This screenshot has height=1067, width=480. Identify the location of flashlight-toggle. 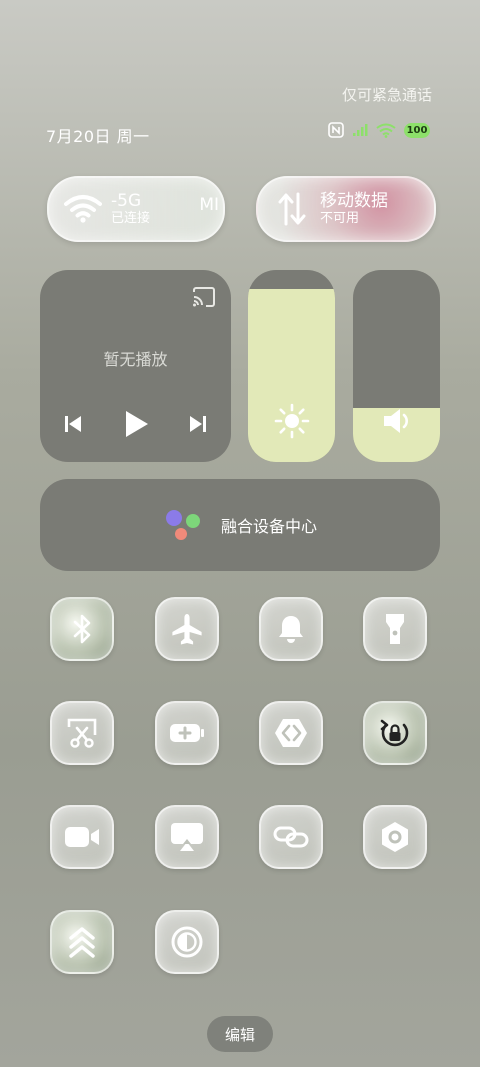
(395, 629).